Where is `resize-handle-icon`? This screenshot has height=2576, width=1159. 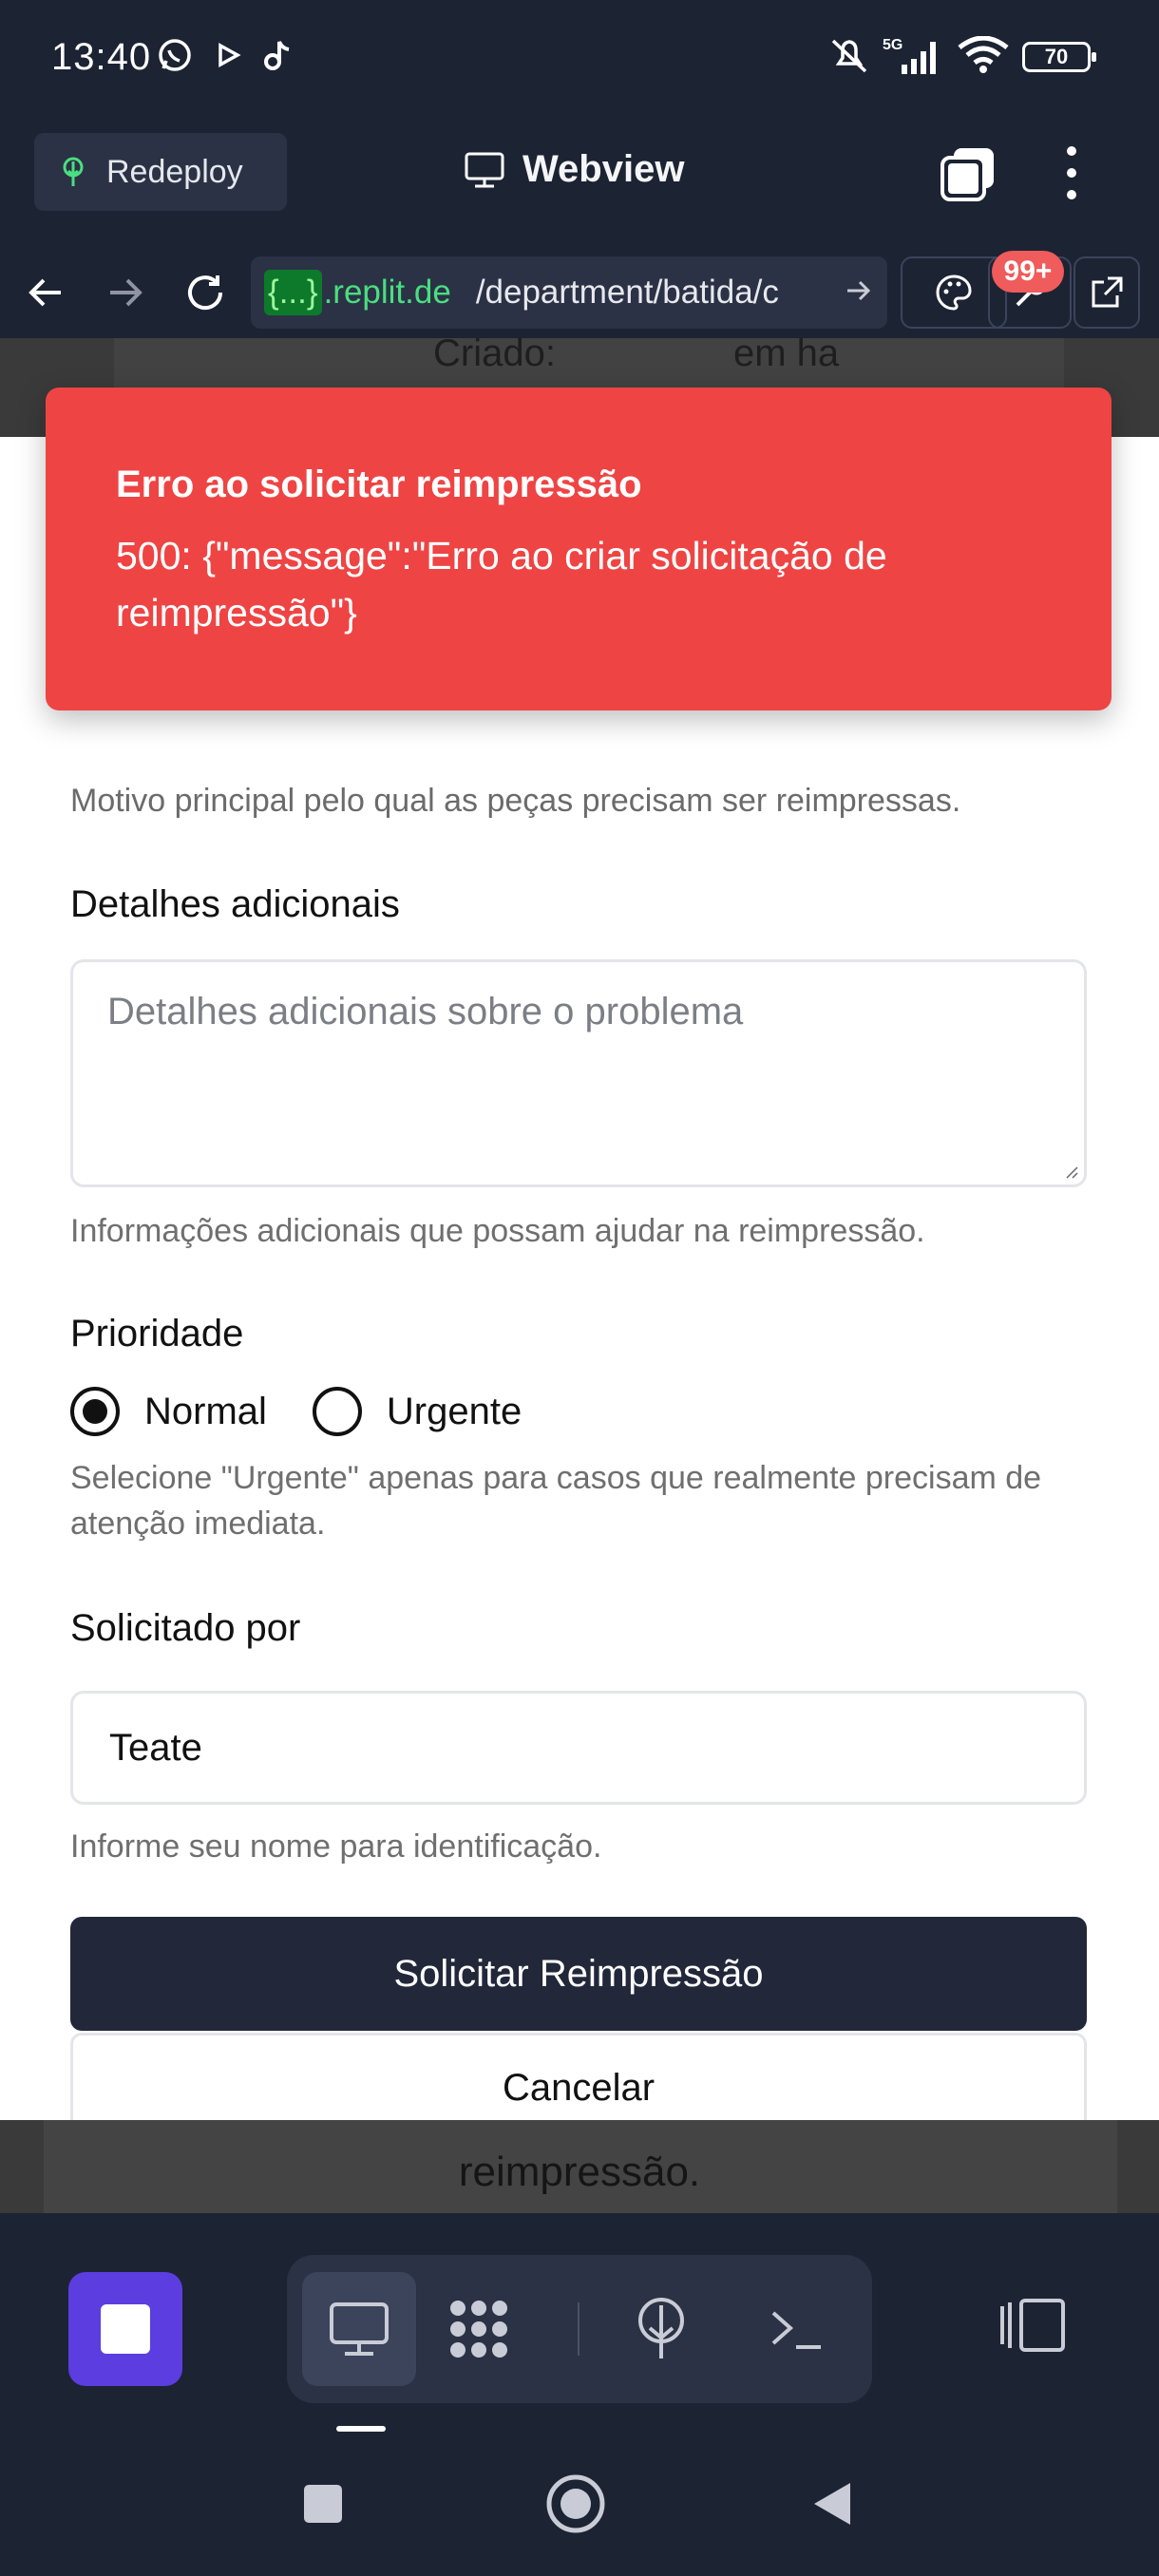
resize-handle-icon is located at coordinates (1071, 1172).